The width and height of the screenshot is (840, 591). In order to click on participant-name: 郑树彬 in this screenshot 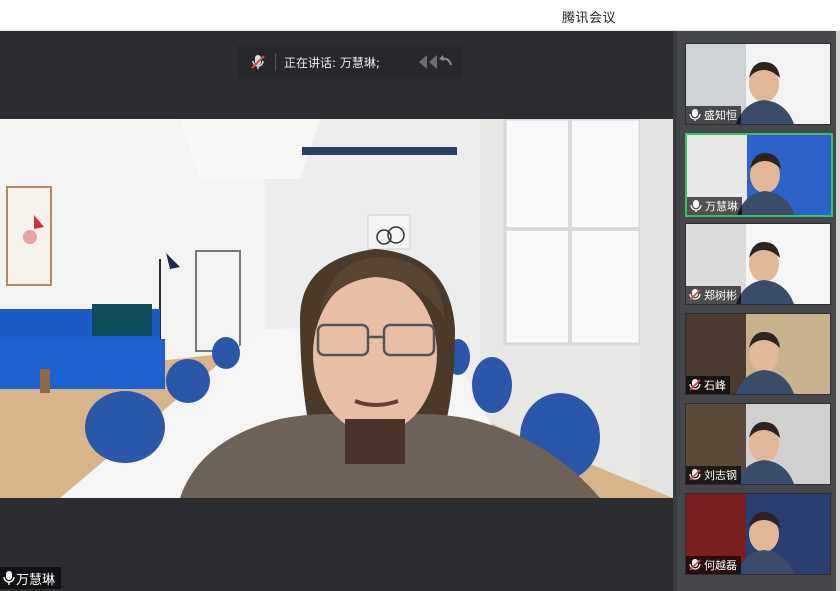, I will do `click(720, 295)`.